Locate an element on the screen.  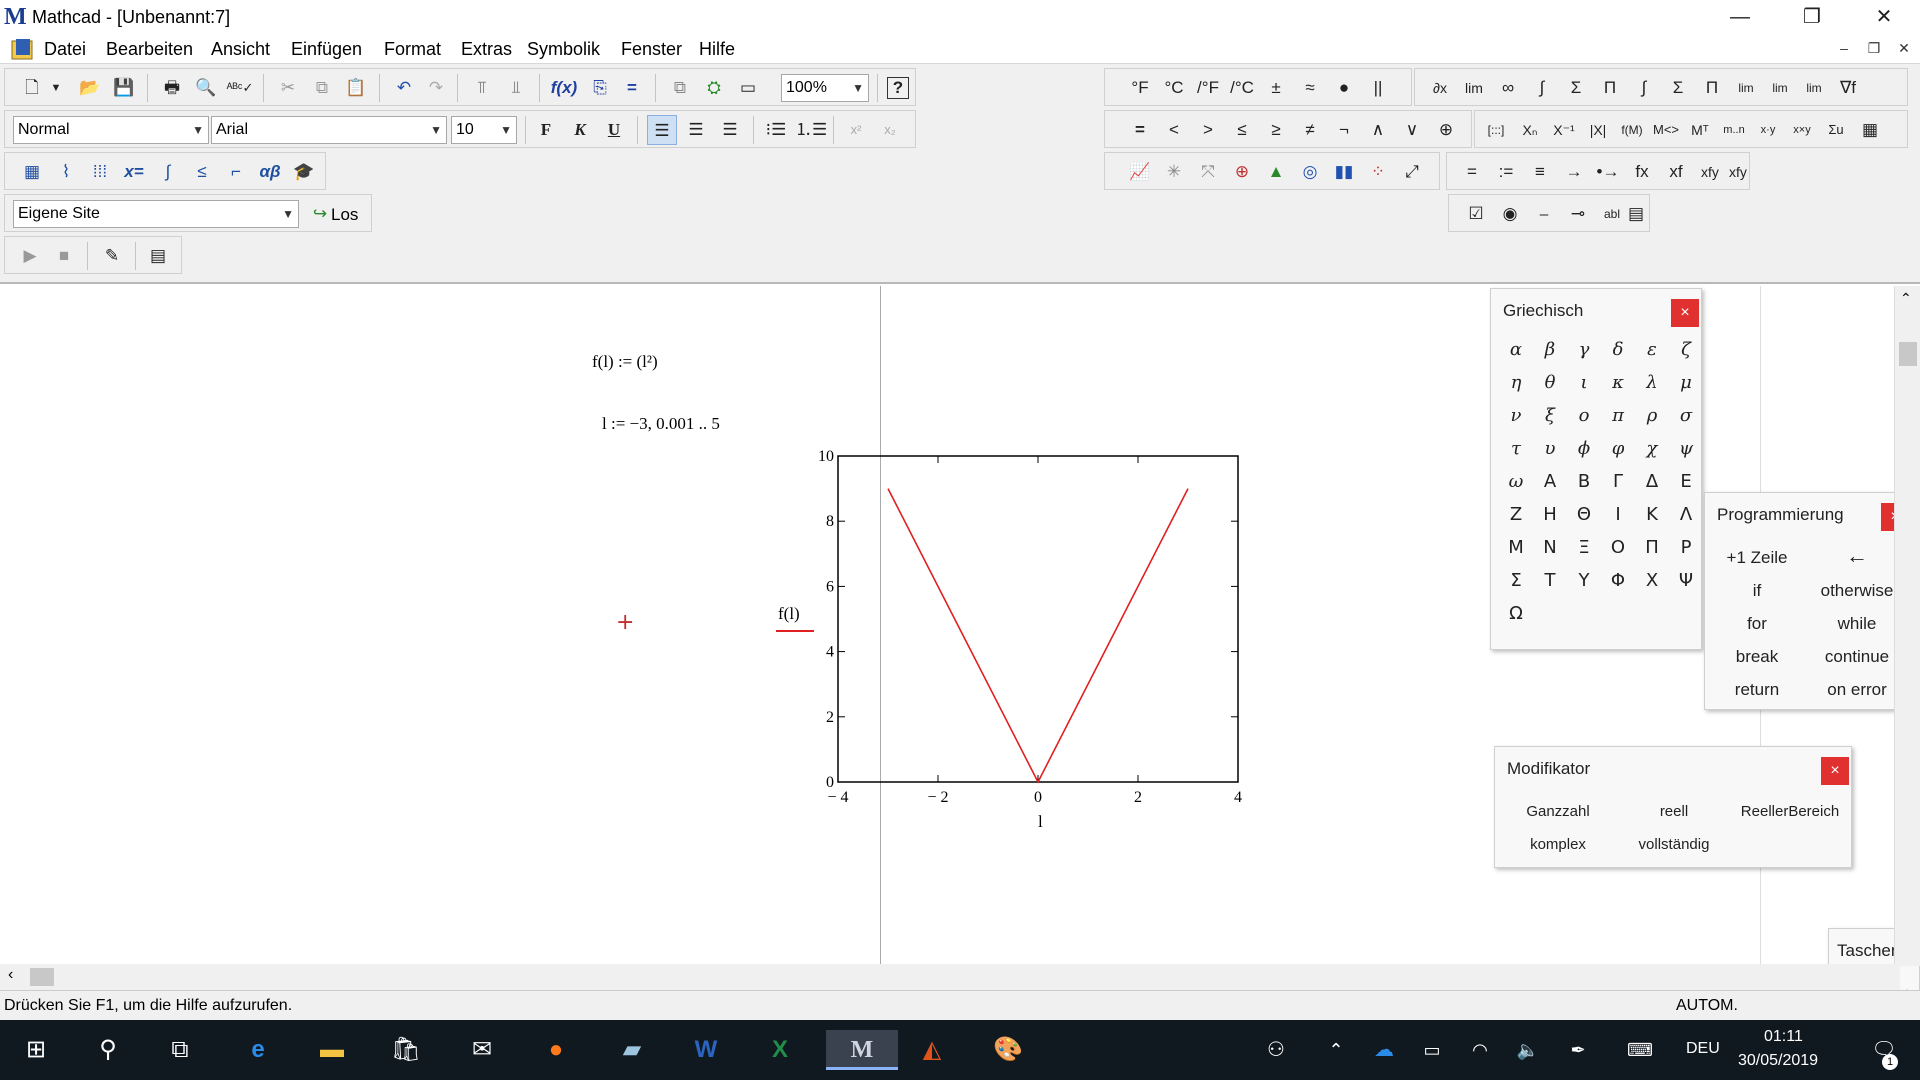
mdi-minimize-button: – is located at coordinates (1844, 49).